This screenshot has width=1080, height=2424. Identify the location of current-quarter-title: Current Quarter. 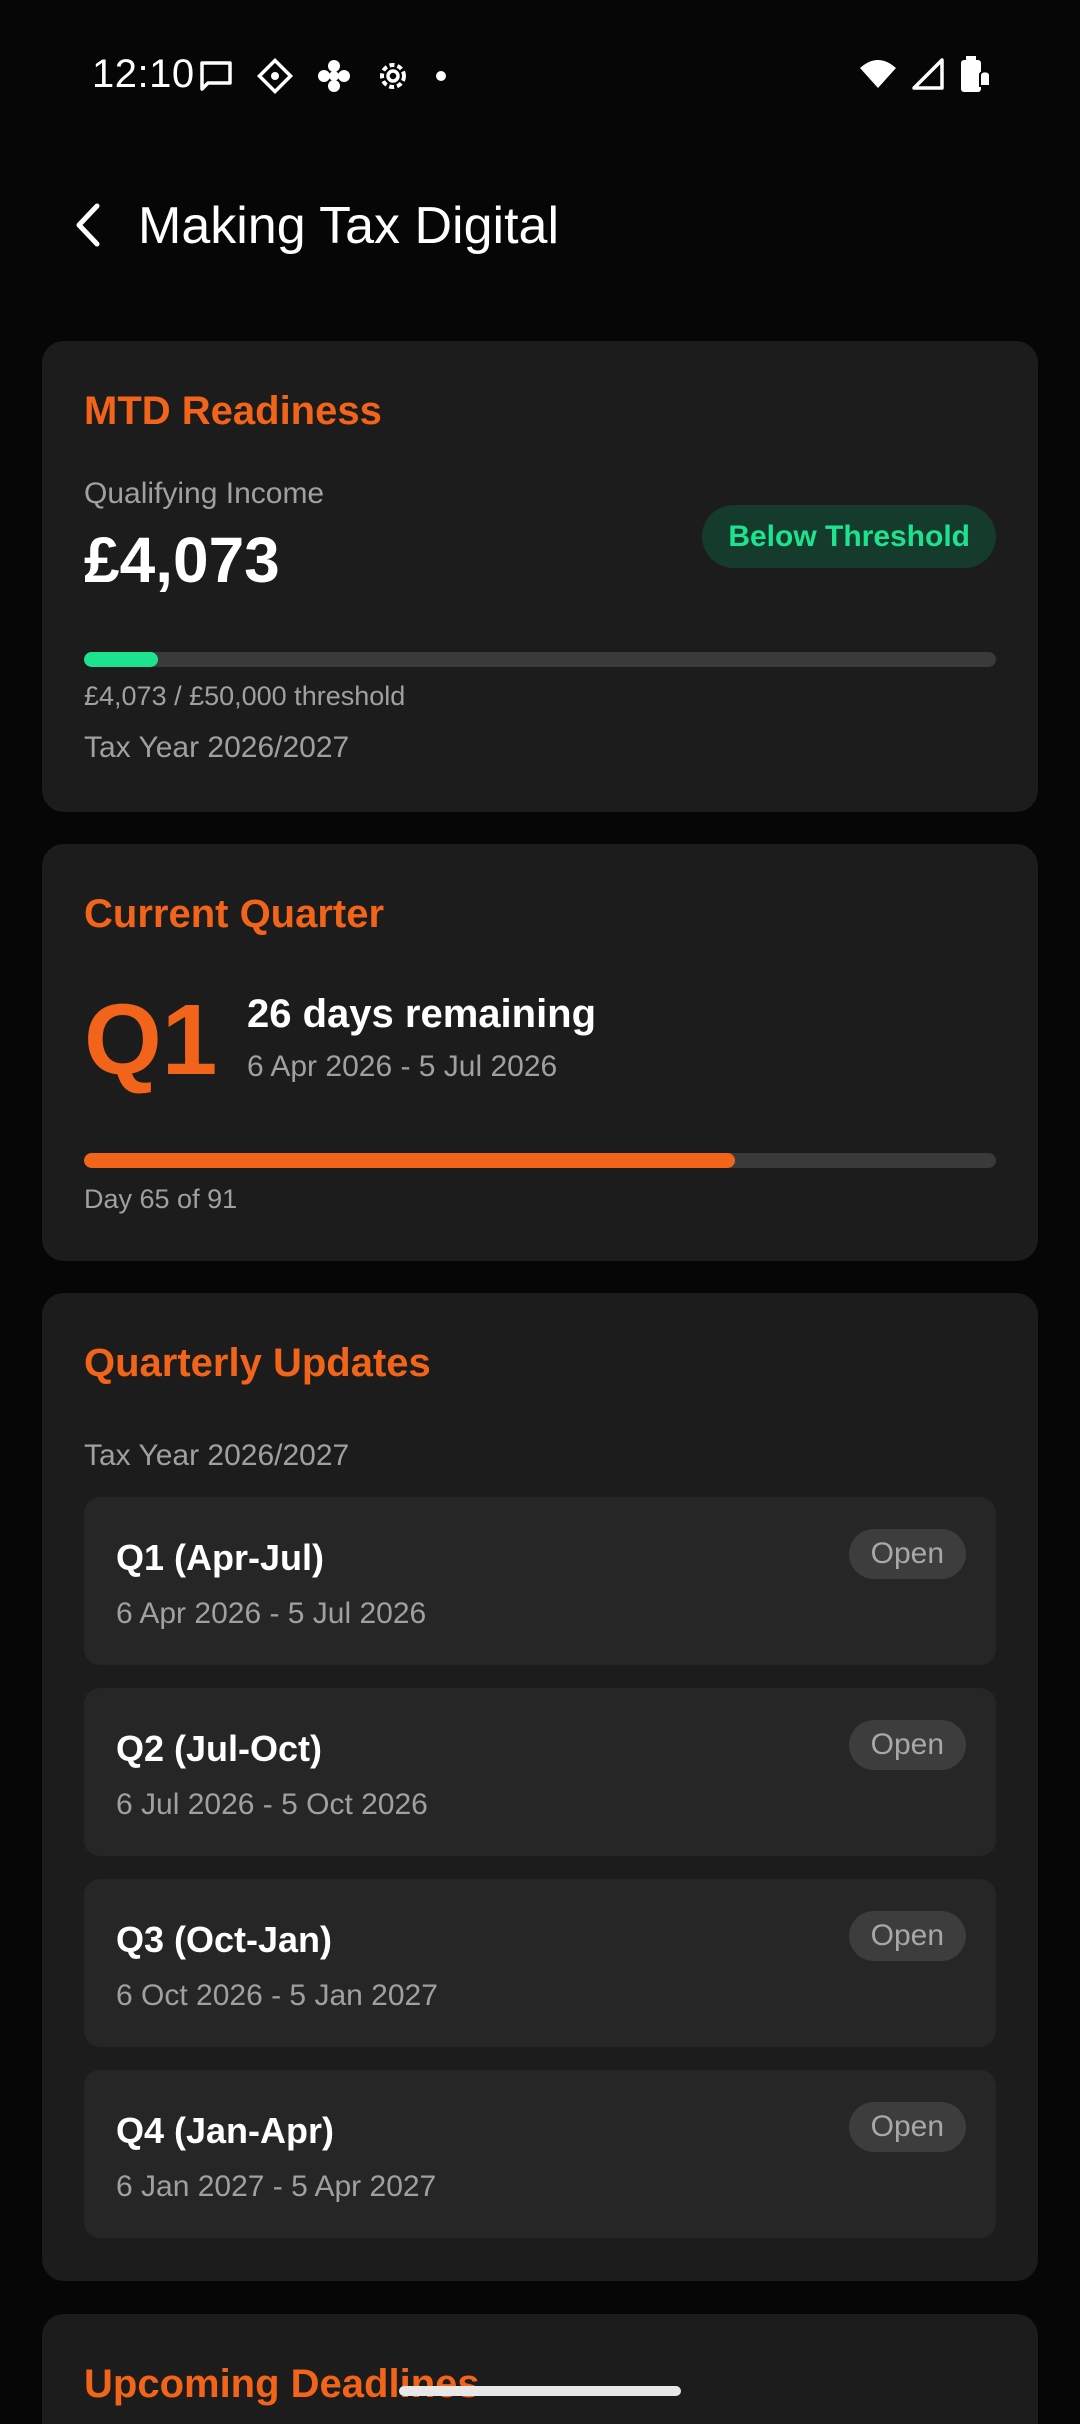
(234, 914).